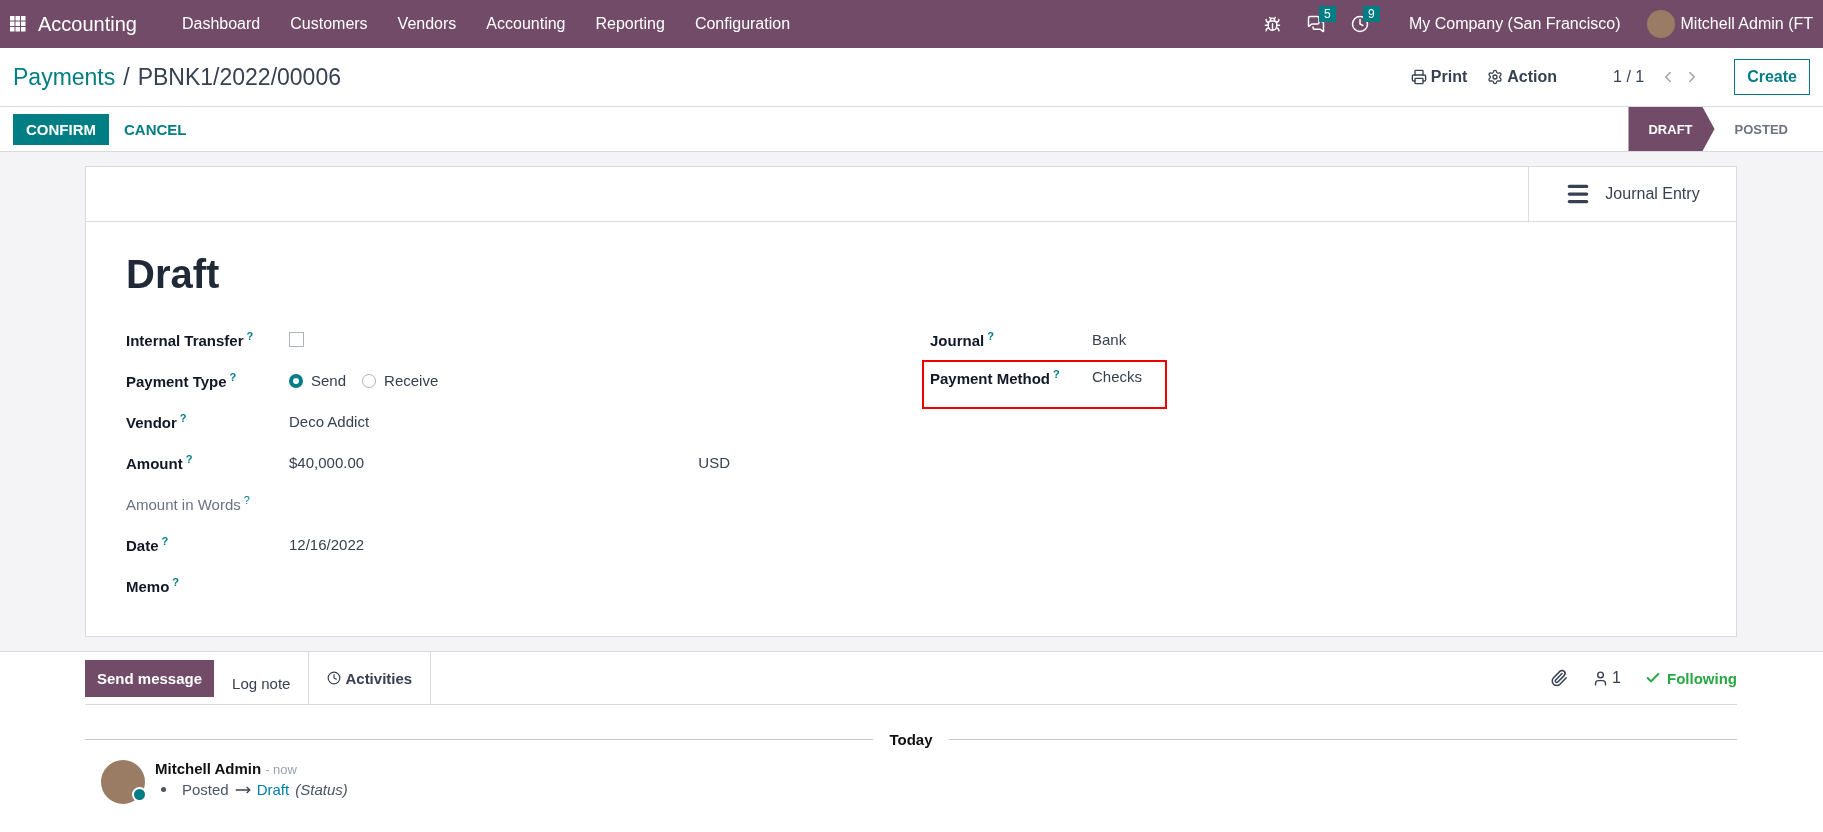 This screenshot has width=1823, height=832. What do you see at coordinates (995, 377) in the screenshot?
I see `field-label: Payment Method $^{?}$` at bounding box center [995, 377].